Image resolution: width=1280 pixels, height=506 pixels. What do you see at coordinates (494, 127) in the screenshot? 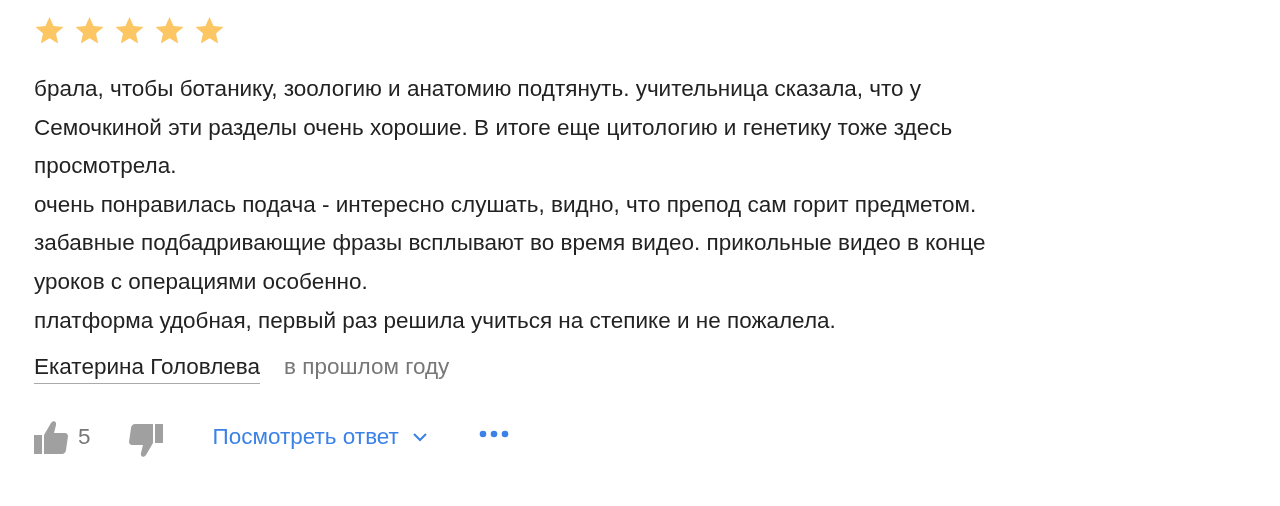
I see `review-text-line: Семочкиной эти разделы очень хорошие. В итоге еще цитологию и генетику тоже здесь` at bounding box center [494, 127].